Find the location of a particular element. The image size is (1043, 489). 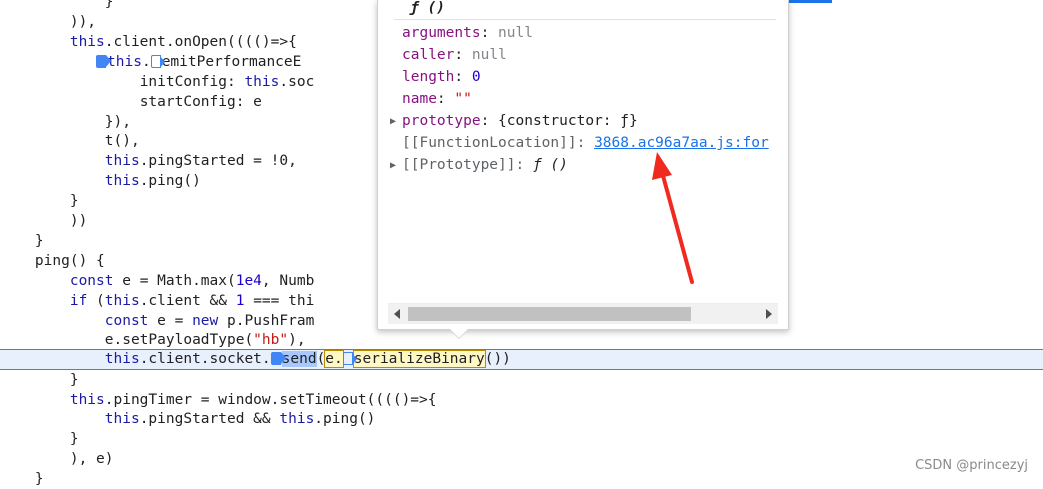

code-token: 1e4 is located at coordinates (248, 281).